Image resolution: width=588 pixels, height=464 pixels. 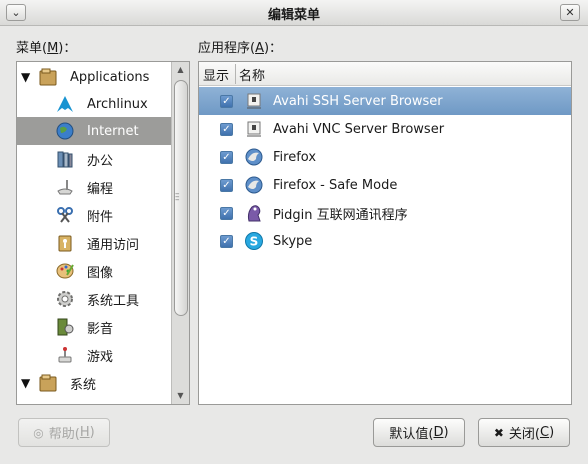 What do you see at coordinates (100, 273) in the screenshot?
I see `tree-item-label: 图像` at bounding box center [100, 273].